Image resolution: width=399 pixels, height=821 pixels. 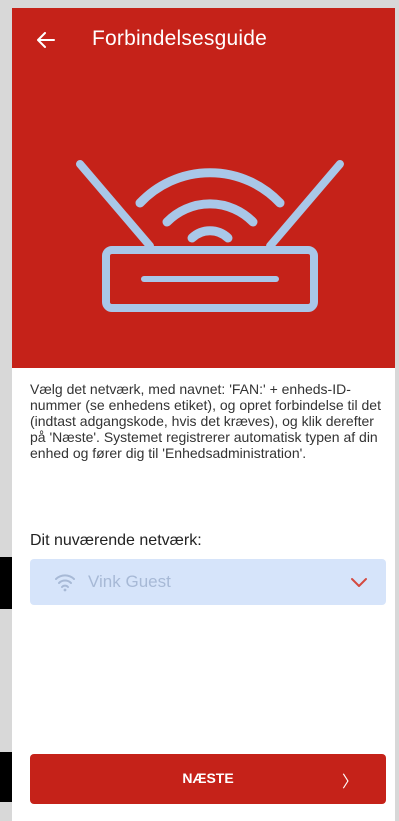 I want to click on router-wifi-illustration, so click(x=210, y=236).